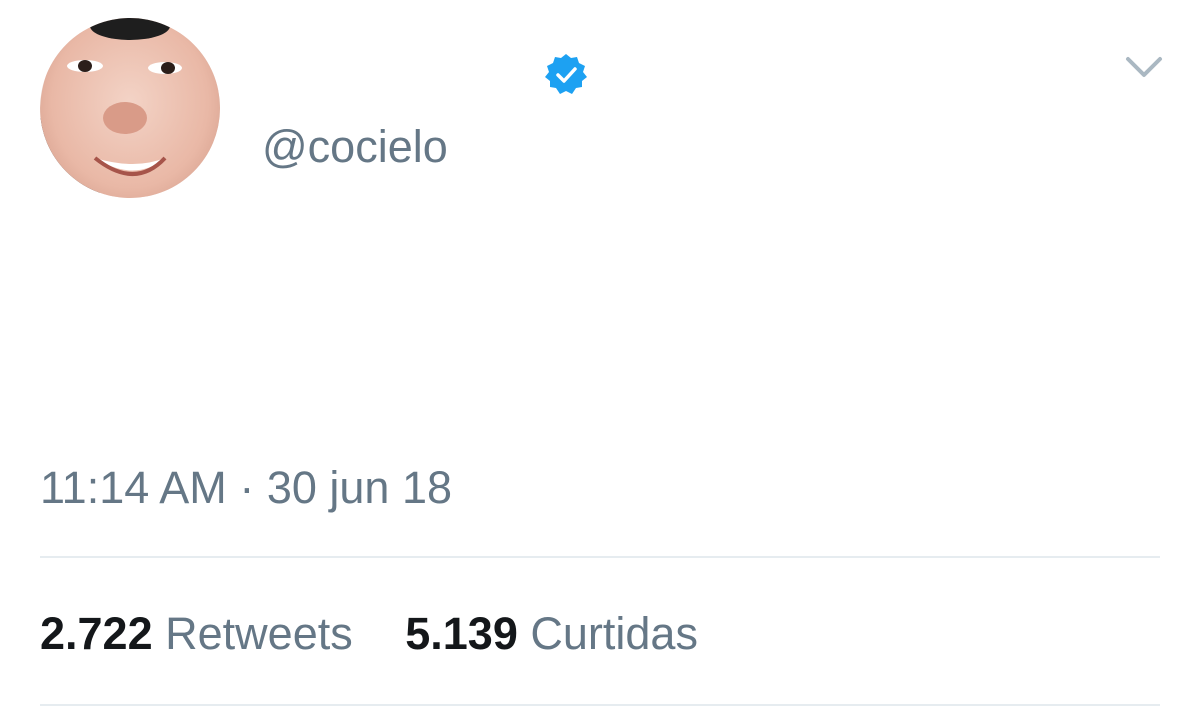 Image resolution: width=1200 pixels, height=713 pixels. What do you see at coordinates (359, 487) in the screenshot?
I see `timestamp-date: 30 jun 18` at bounding box center [359, 487].